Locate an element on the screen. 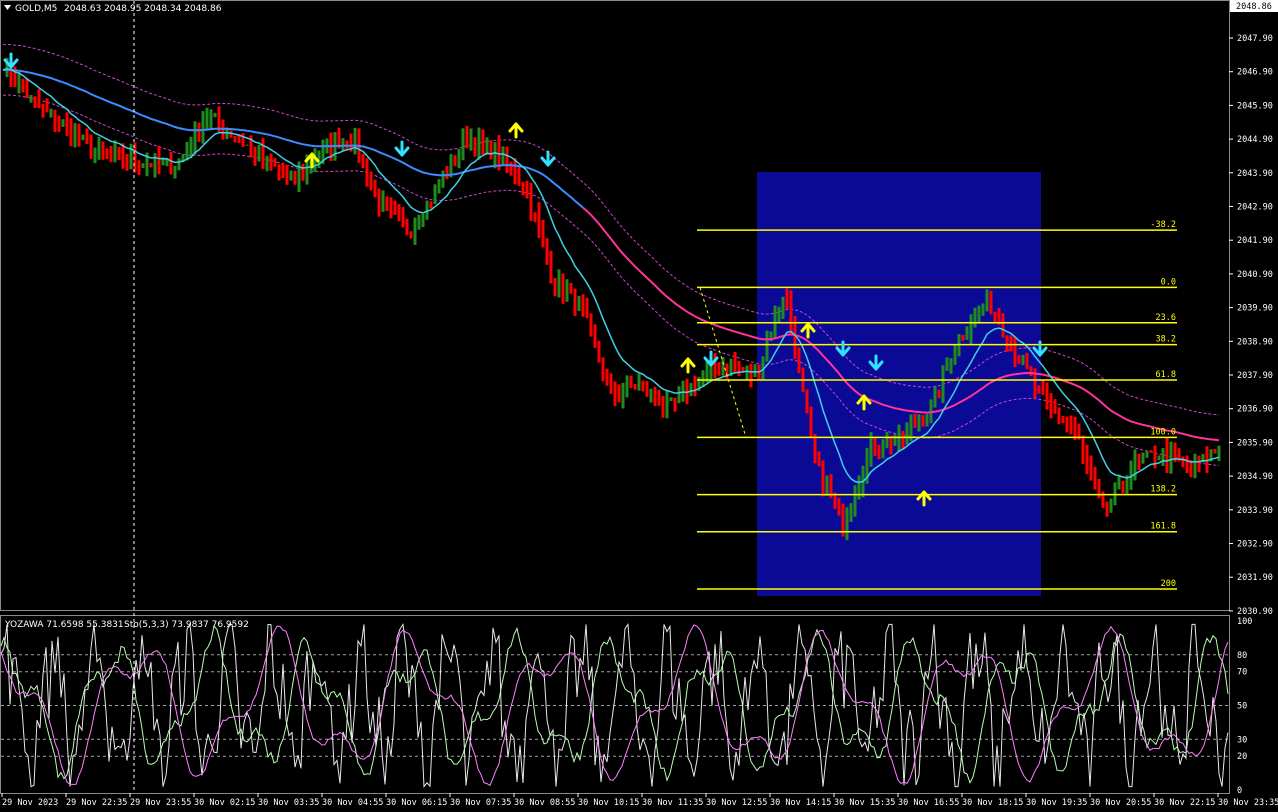 Image resolution: width=1278 pixels, height=812 pixels. fib-level-label: 61.8 is located at coordinates (1166, 375).